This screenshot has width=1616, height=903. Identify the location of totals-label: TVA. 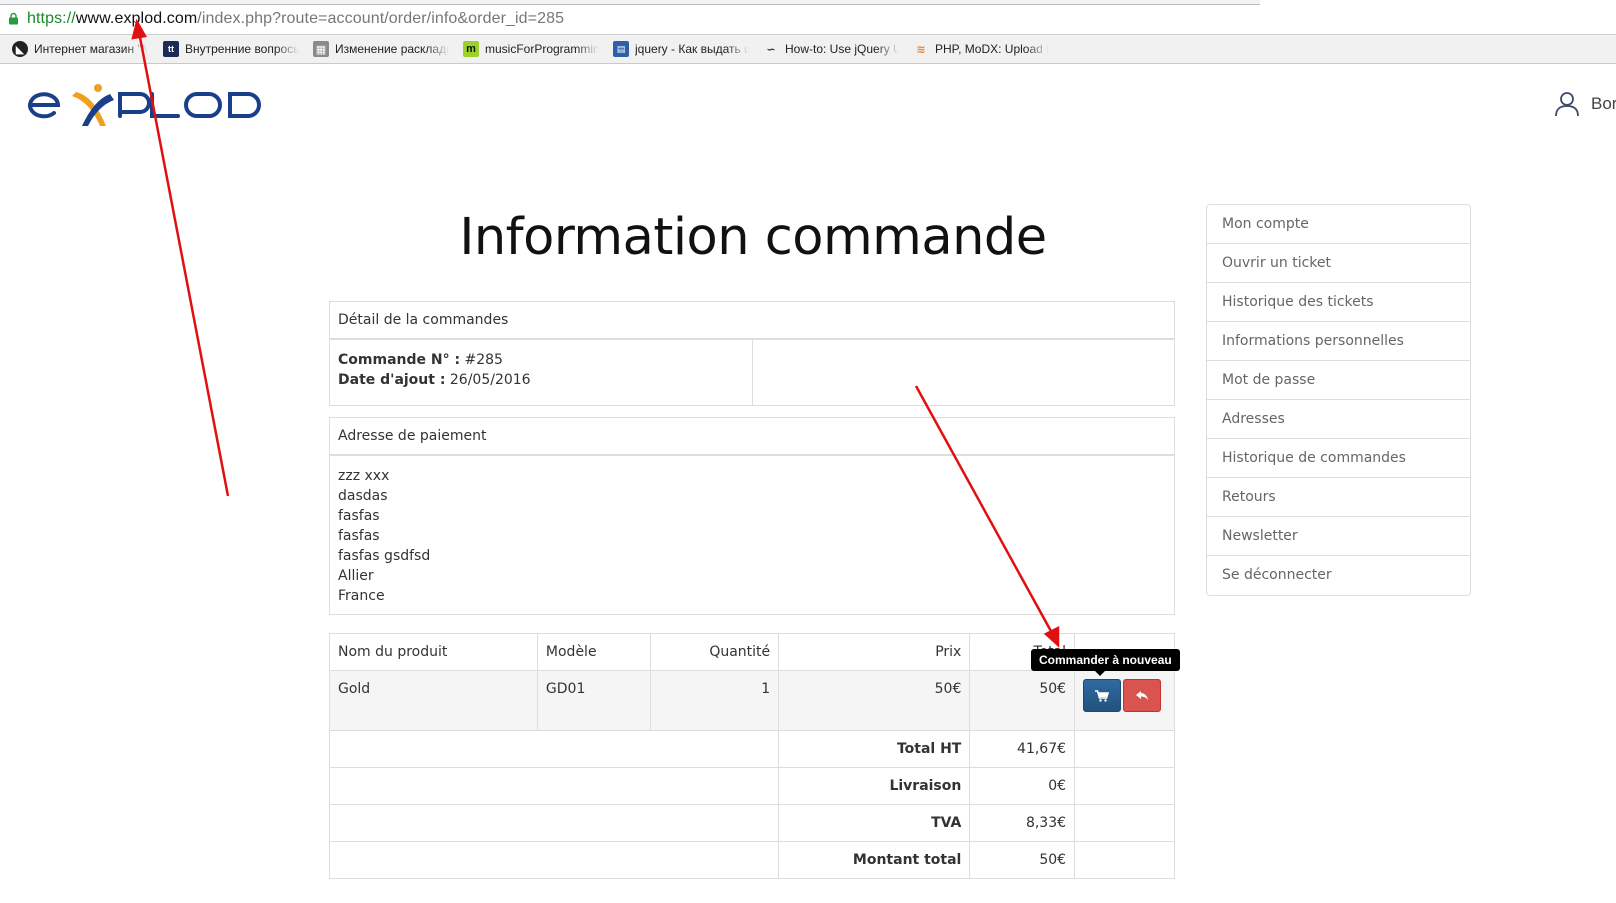
(874, 823).